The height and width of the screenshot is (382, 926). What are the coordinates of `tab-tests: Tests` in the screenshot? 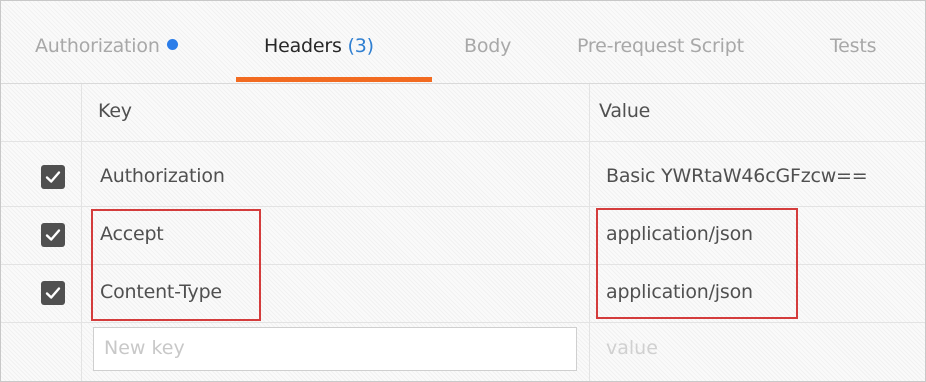 It's located at (853, 46).